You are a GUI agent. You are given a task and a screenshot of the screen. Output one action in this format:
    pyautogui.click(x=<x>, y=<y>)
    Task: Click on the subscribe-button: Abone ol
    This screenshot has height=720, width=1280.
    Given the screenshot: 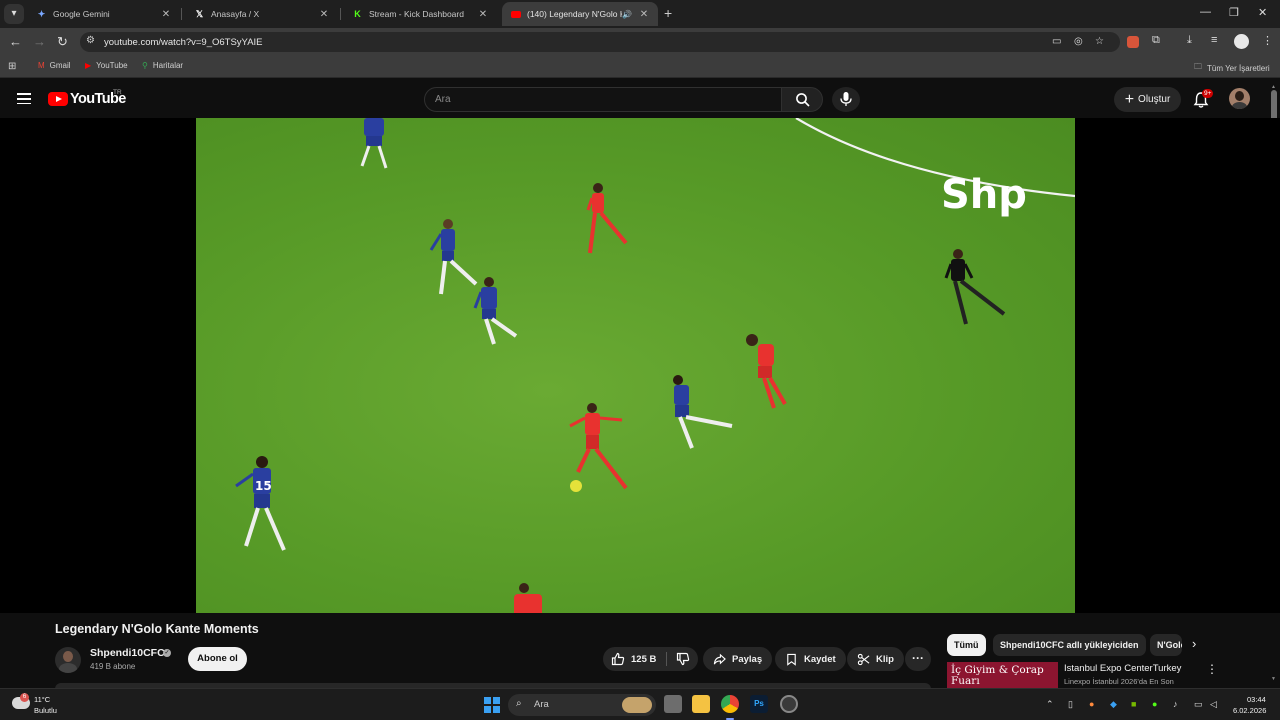 What is the action you would take?
    pyautogui.click(x=217, y=659)
    